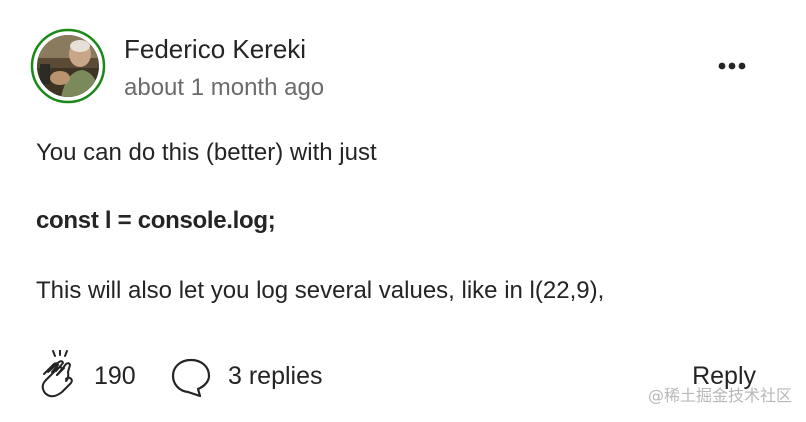 The height and width of the screenshot is (422, 806). What do you see at coordinates (68, 66) in the screenshot?
I see `avatar` at bounding box center [68, 66].